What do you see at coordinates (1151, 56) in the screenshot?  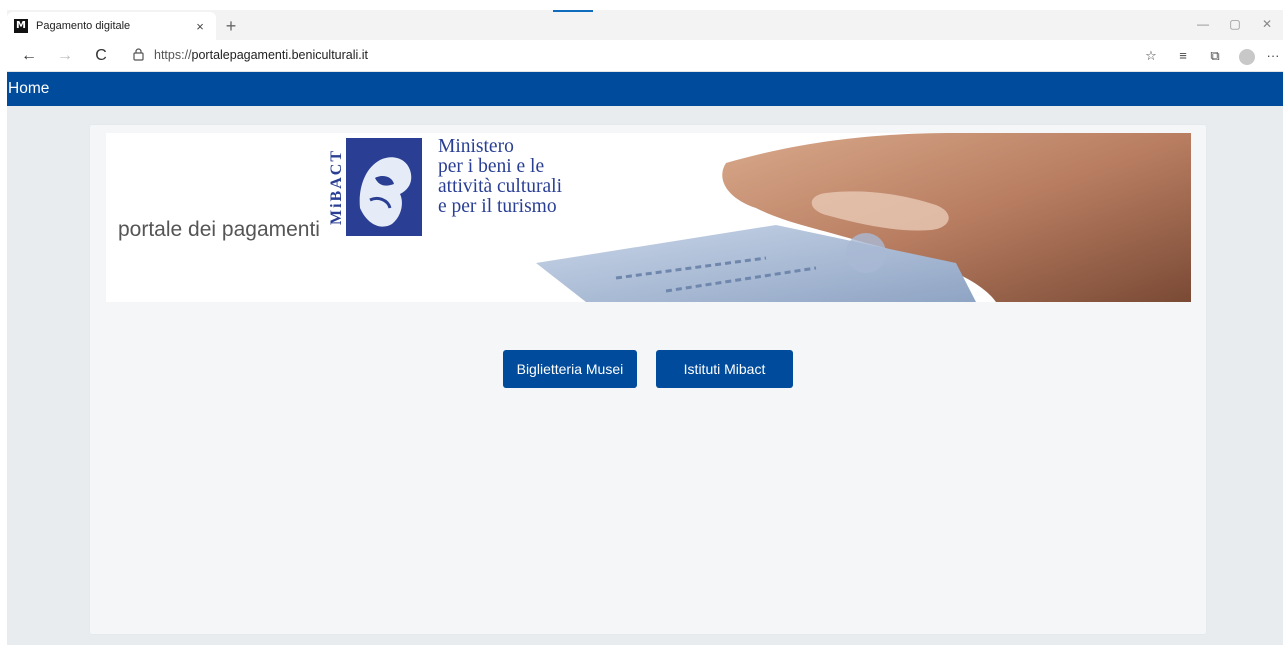 I see `favorites-star-icon: ☆` at bounding box center [1151, 56].